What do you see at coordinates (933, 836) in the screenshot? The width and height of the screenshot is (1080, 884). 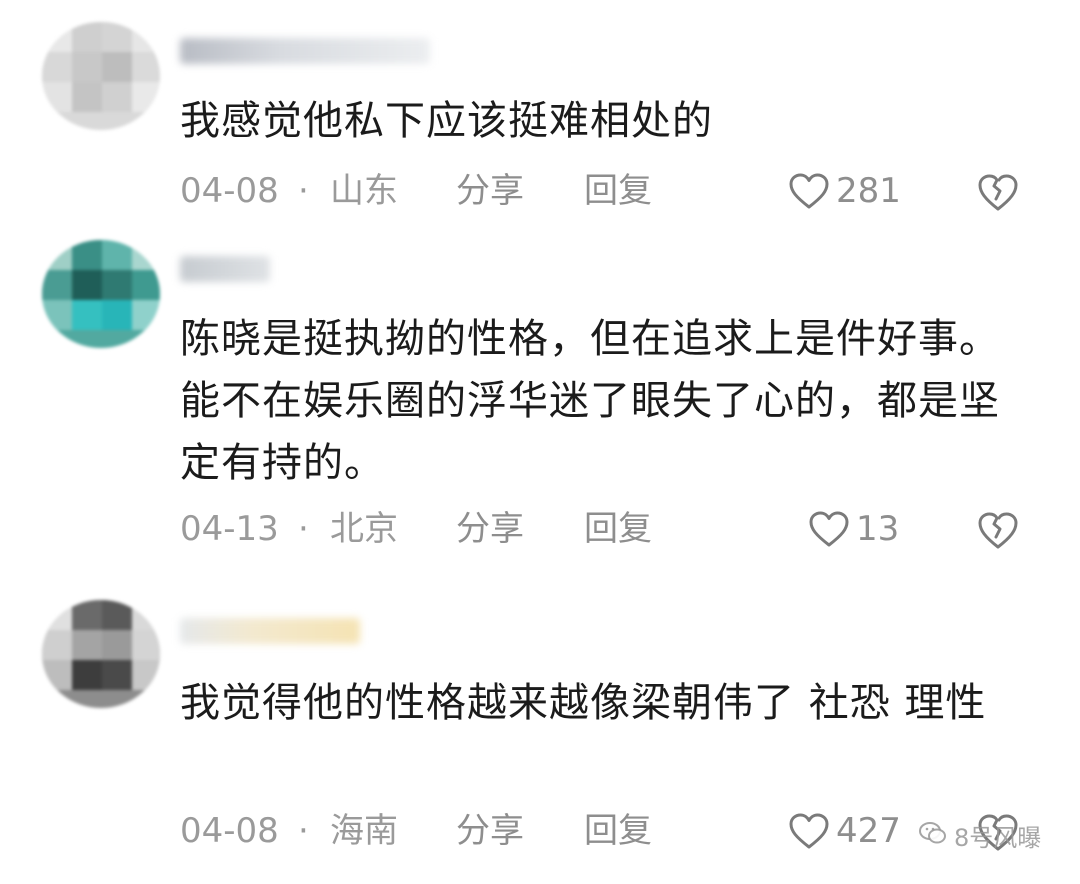 I see `wechat-icon` at bounding box center [933, 836].